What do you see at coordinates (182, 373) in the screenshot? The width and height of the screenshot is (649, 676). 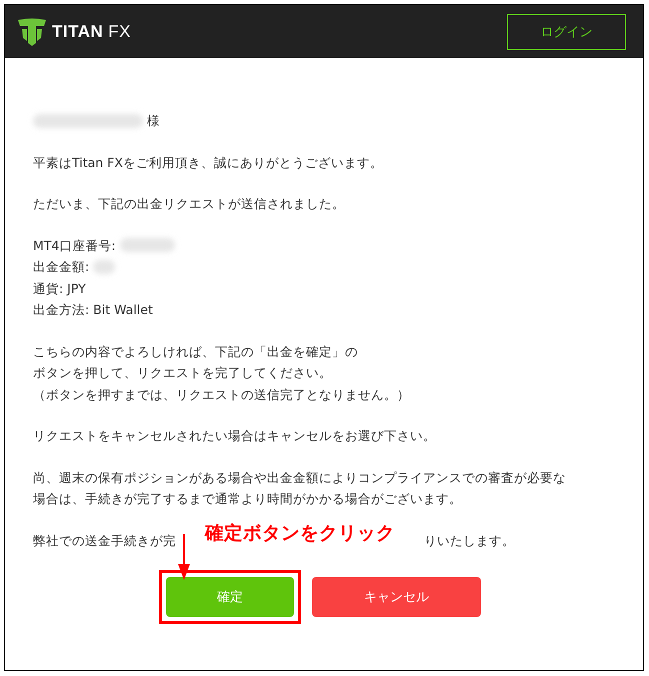 I see `paragraph-text: ボタンを押して、リクエストを完了してください。` at bounding box center [182, 373].